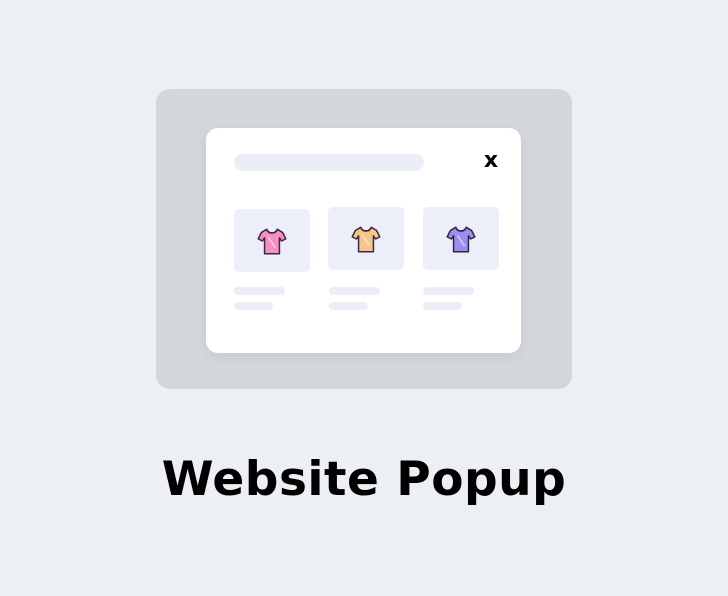 The image size is (728, 596). Describe the element at coordinates (329, 162) in the screenshot. I see `popup-title-placeholder` at that location.